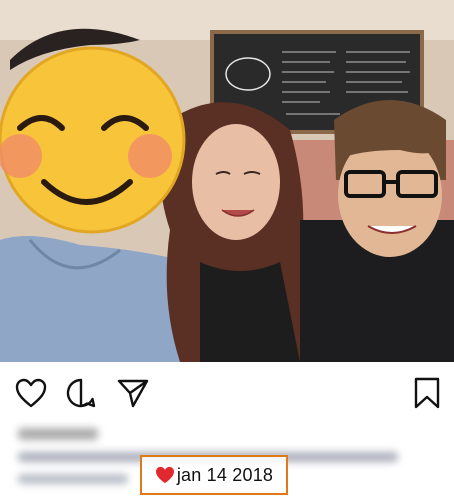 The image size is (454, 500). I want to click on blurred-caption-line, so click(73, 479).